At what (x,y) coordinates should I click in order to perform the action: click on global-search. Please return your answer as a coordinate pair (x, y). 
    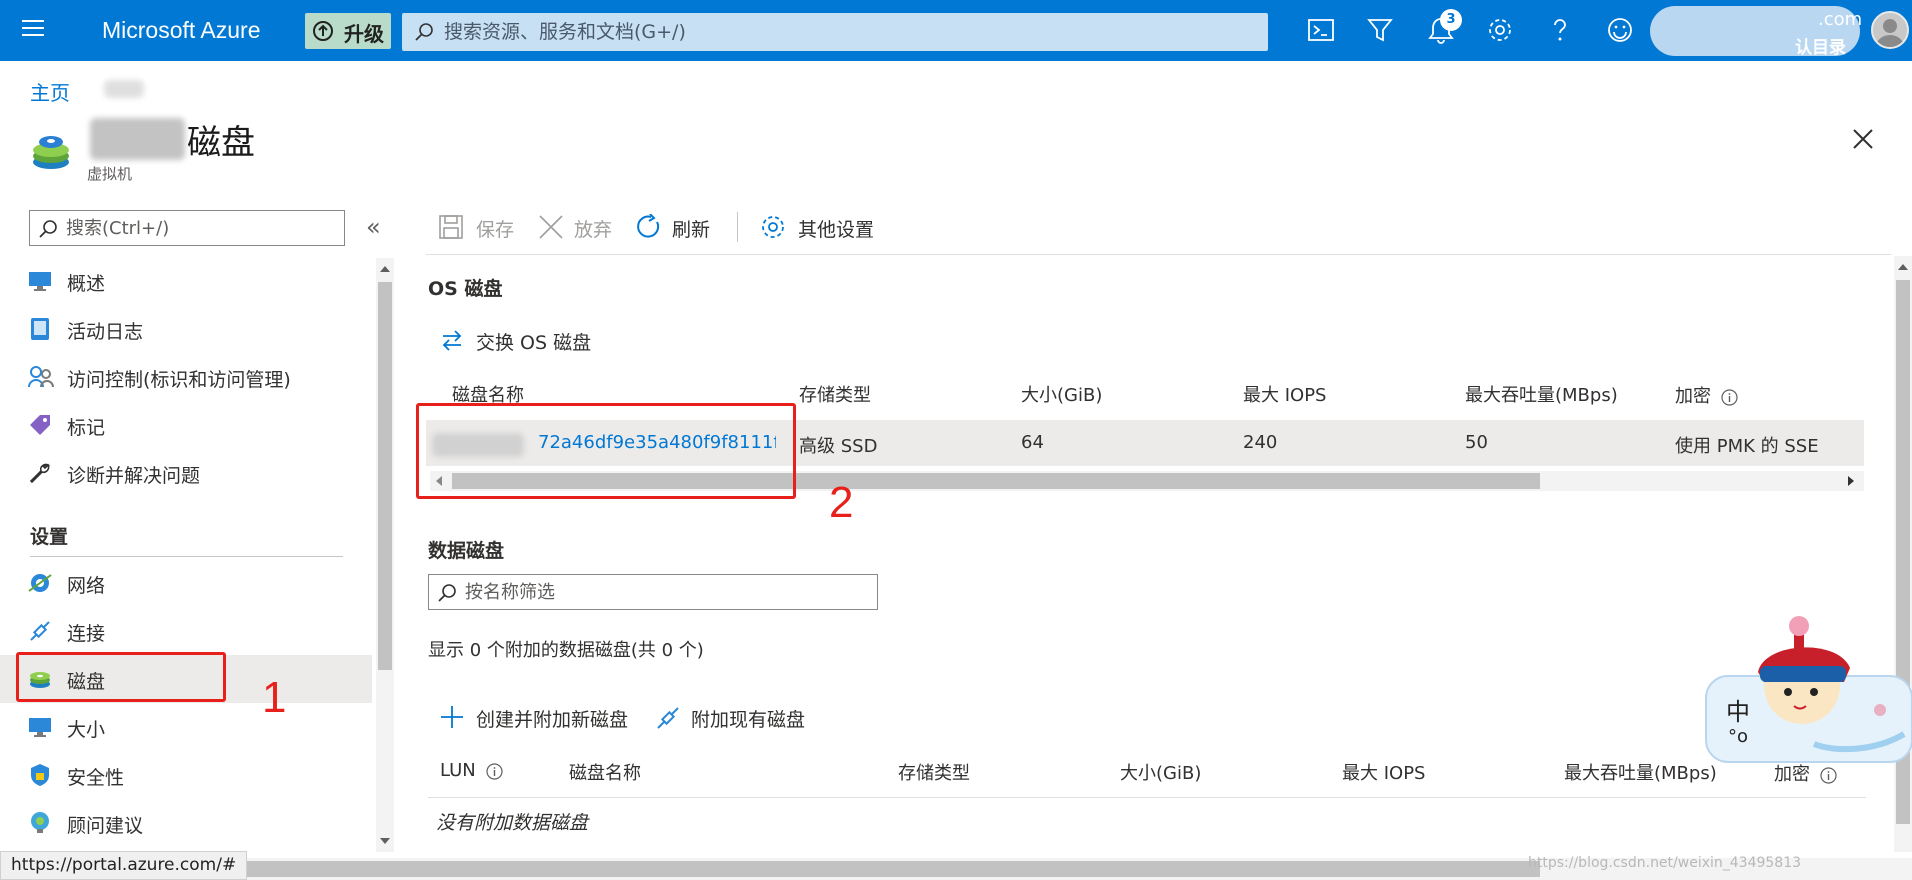
    Looking at the image, I should click on (835, 32).